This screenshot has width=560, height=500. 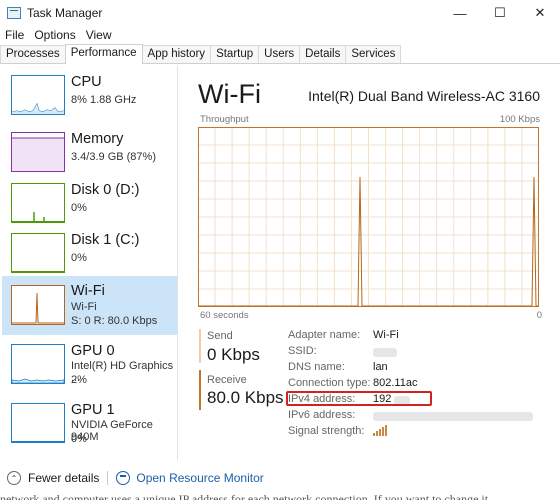 I want to click on page-title: Wi-Fi, so click(x=229, y=94).